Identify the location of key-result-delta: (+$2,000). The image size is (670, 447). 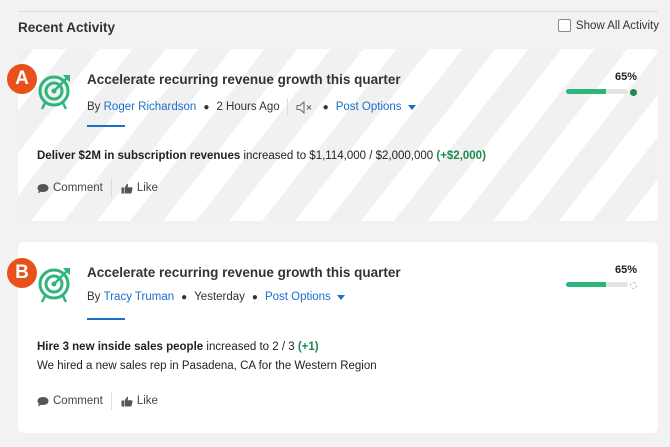
(461, 156).